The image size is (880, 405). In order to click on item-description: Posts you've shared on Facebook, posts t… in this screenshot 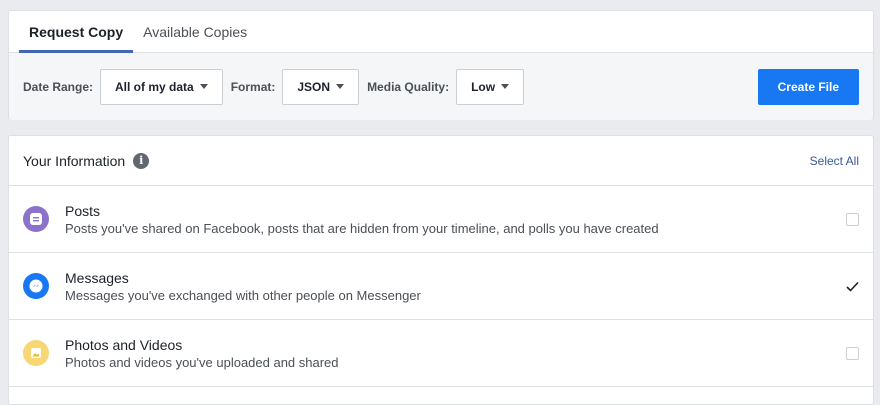, I will do `click(362, 228)`.